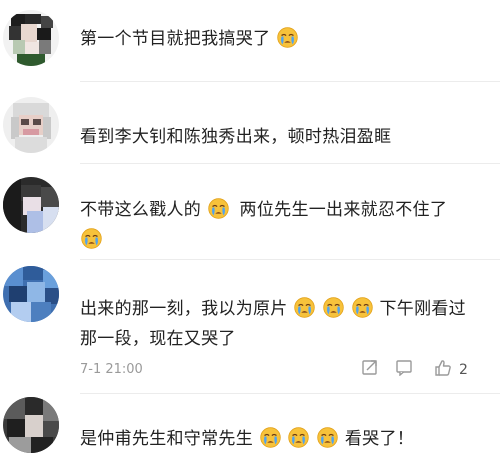 The height and width of the screenshot is (457, 500). What do you see at coordinates (343, 210) in the screenshot?
I see `comment-text-part: 两位先生一出来就忍不住了` at bounding box center [343, 210].